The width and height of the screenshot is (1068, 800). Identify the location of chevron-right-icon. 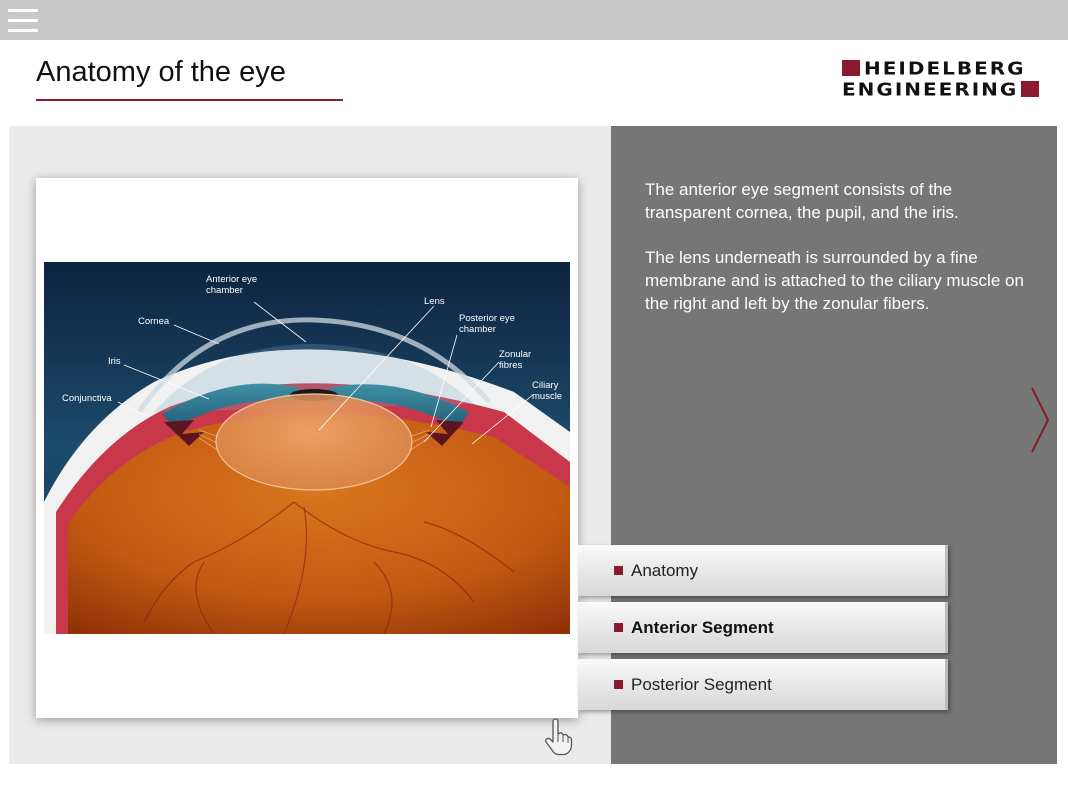
(1041, 420).